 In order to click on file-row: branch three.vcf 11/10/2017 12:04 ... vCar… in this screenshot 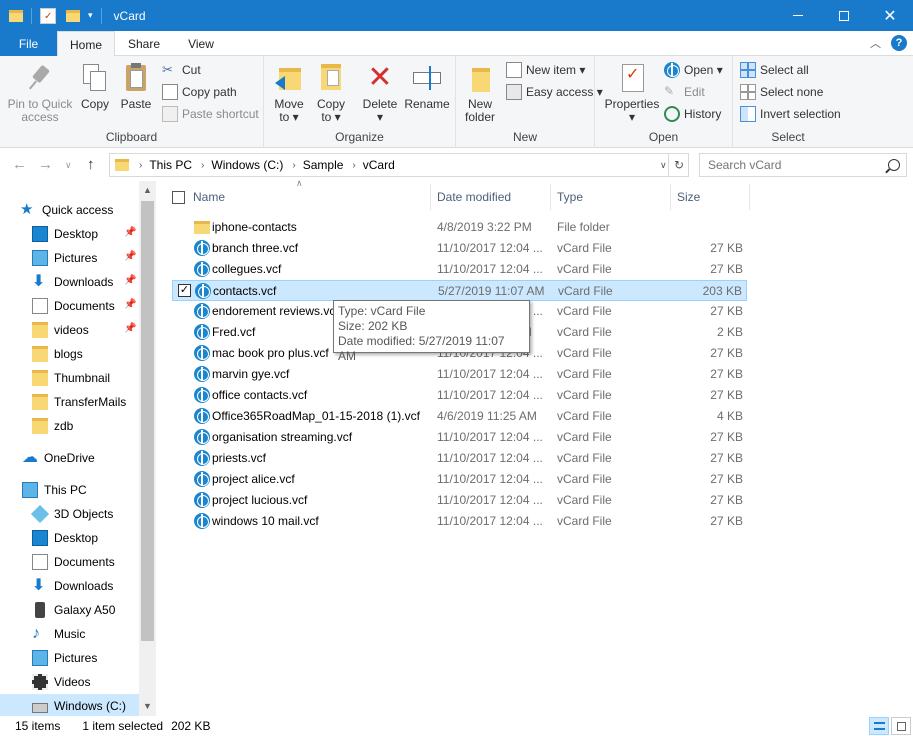, I will do `click(459, 248)`.